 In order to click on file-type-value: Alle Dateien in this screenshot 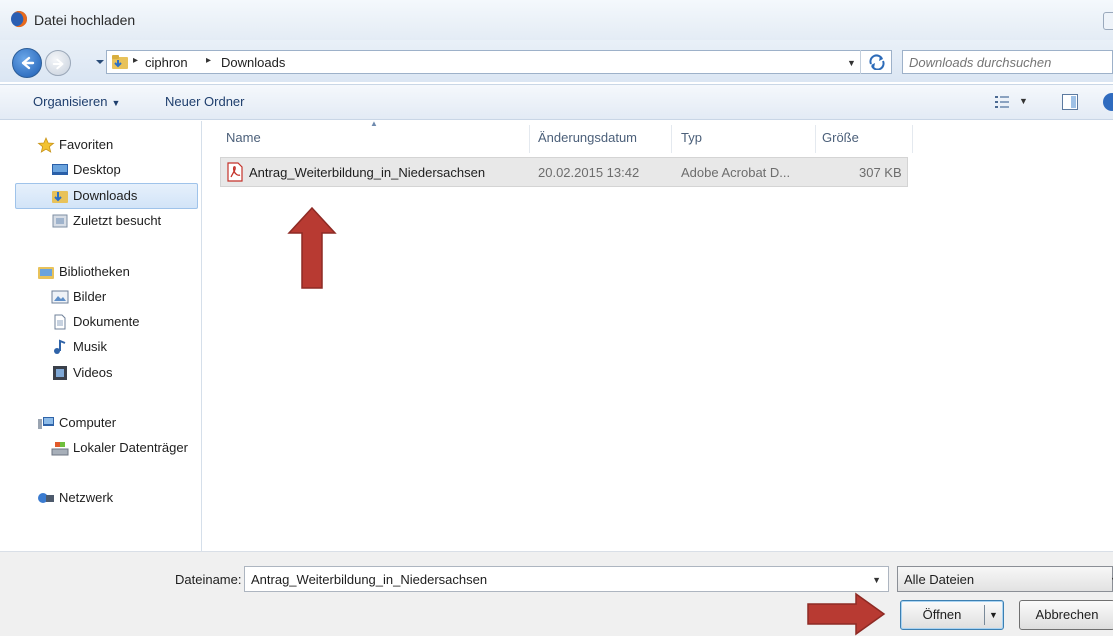, I will do `click(939, 579)`.